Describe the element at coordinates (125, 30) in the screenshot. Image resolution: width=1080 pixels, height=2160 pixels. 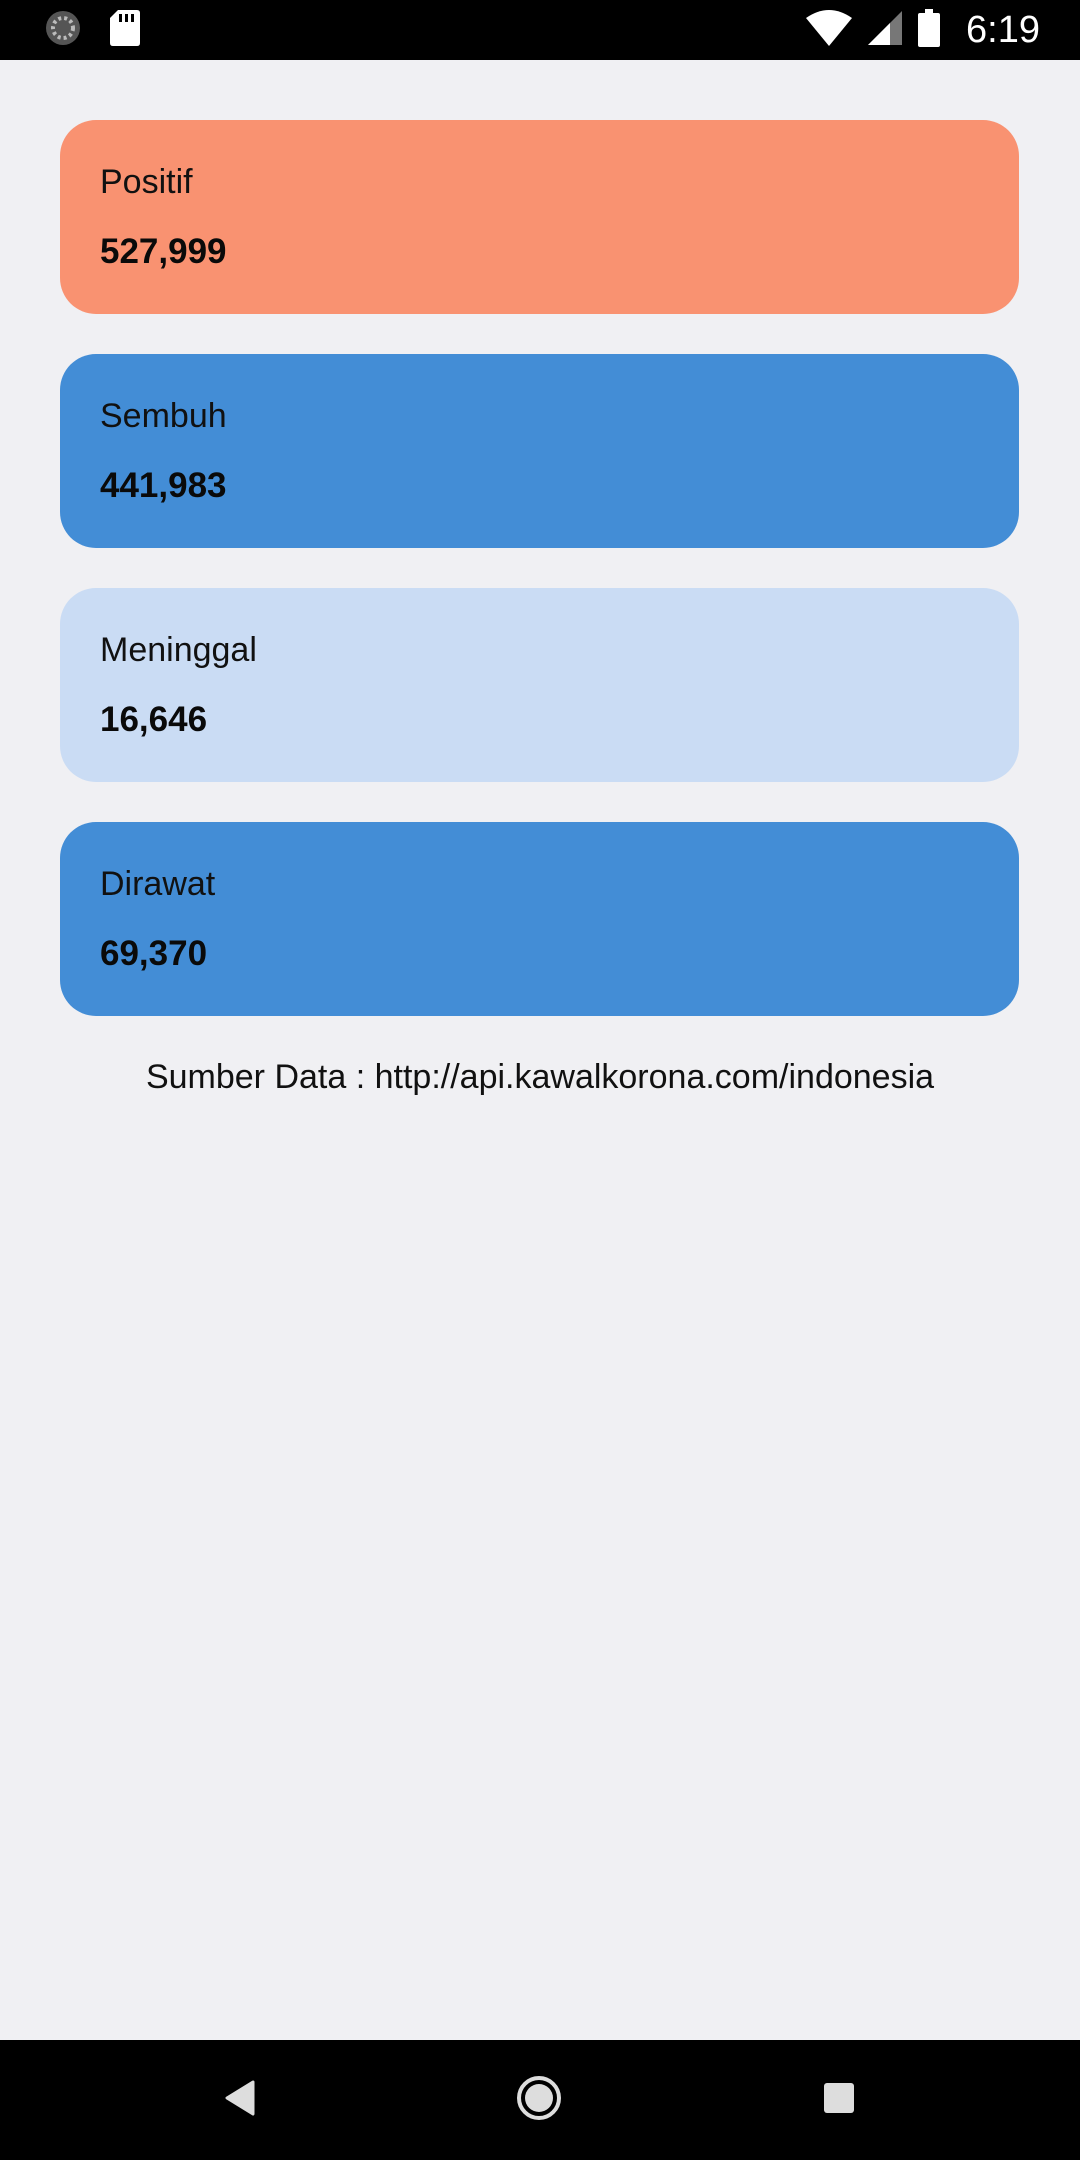
I see `sd-card-icon` at that location.